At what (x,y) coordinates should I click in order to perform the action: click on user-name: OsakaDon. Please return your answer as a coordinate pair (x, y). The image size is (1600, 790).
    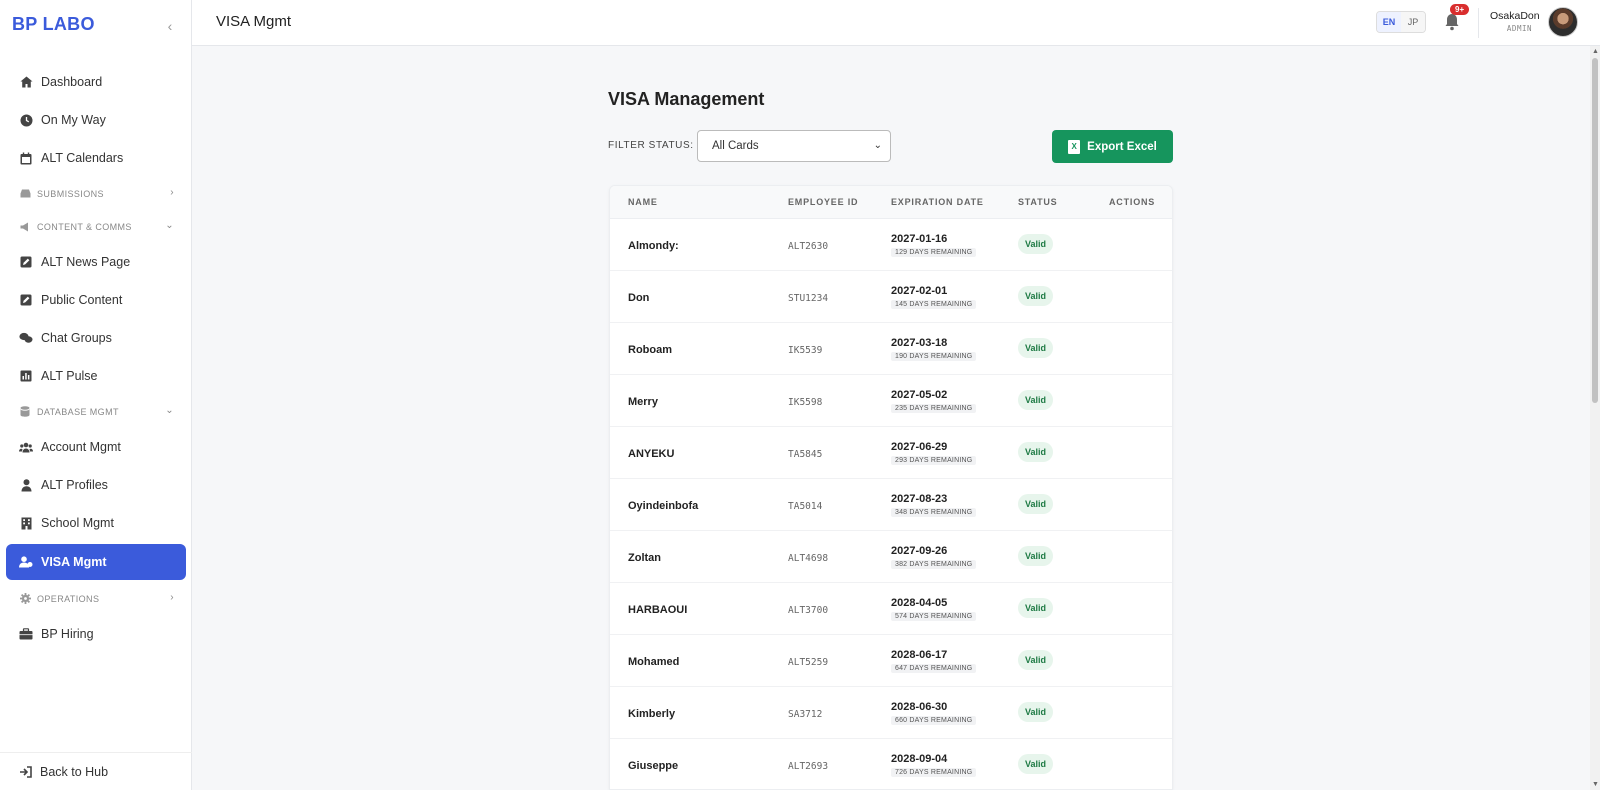
    Looking at the image, I should click on (1515, 16).